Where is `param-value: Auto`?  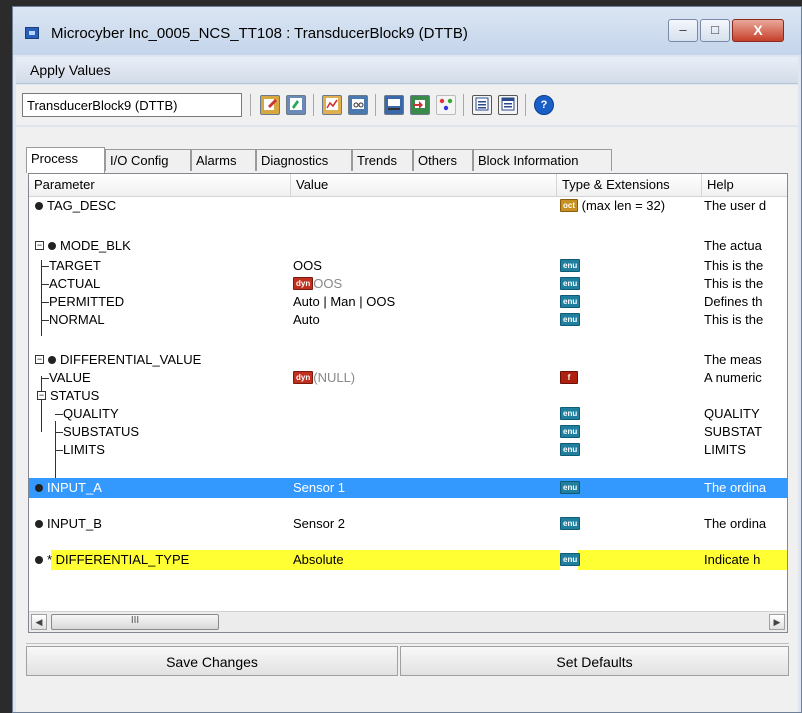 param-value: Auto is located at coordinates (306, 320).